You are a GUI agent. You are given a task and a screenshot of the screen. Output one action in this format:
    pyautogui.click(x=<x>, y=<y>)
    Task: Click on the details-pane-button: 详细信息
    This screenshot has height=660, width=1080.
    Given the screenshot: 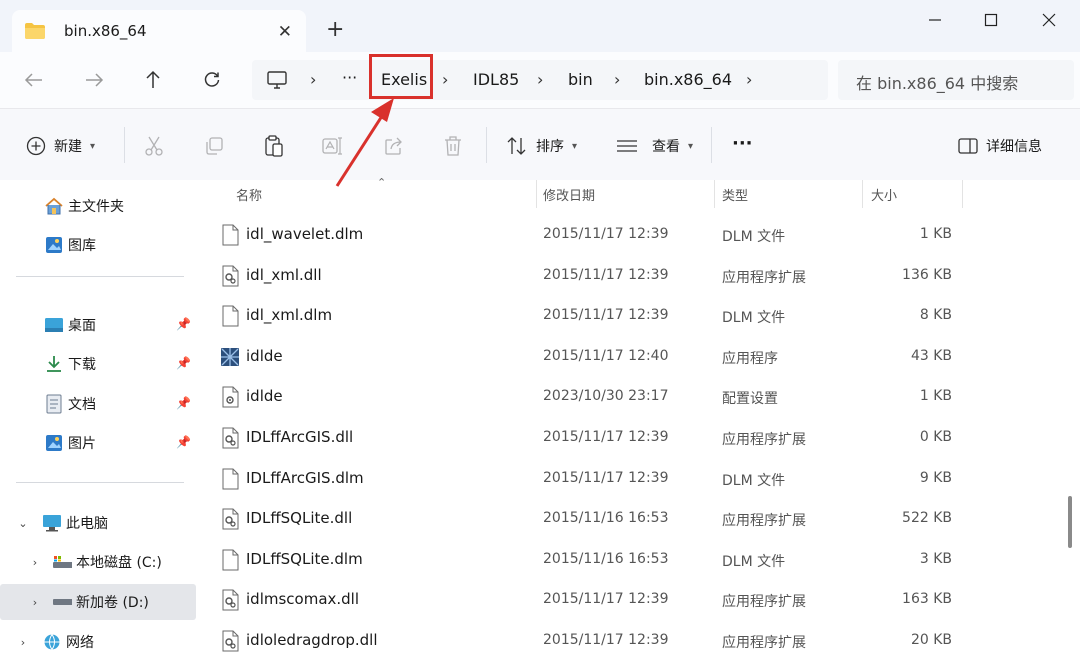 What is the action you would take?
    pyautogui.click(x=1000, y=146)
    